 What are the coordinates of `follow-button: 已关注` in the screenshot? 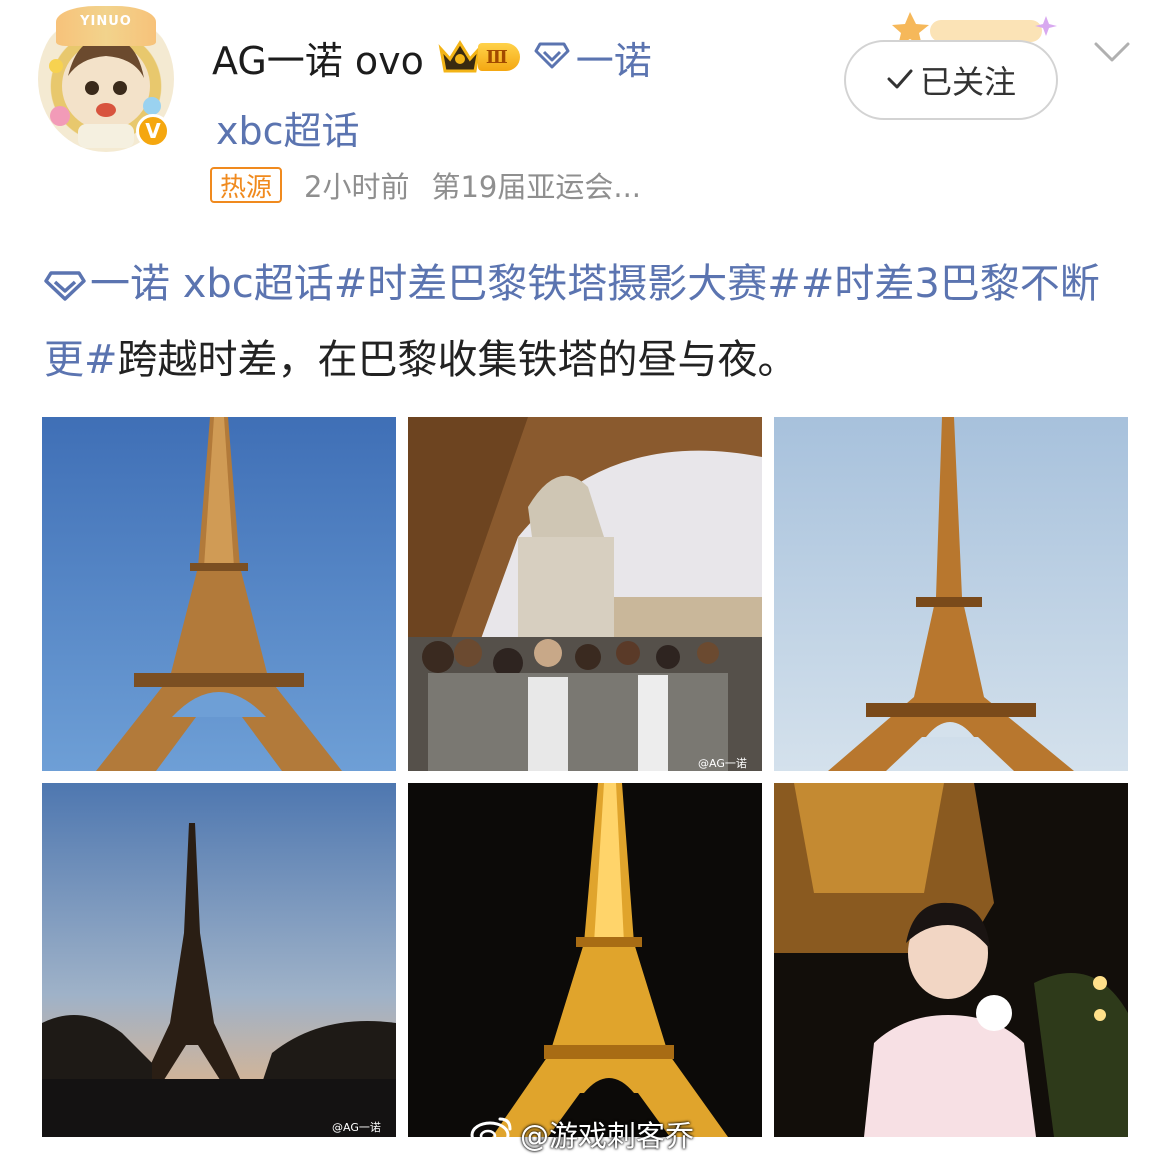 It's located at (951, 80).